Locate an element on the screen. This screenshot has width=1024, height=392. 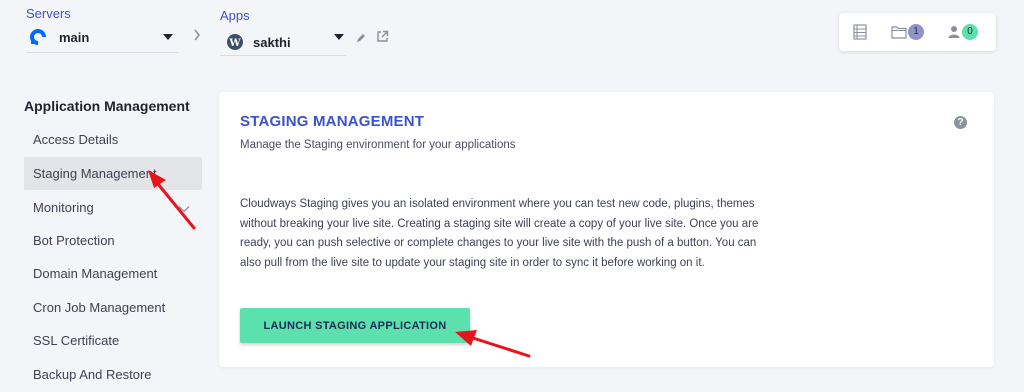
svg-text: W is located at coordinates (234, 43).